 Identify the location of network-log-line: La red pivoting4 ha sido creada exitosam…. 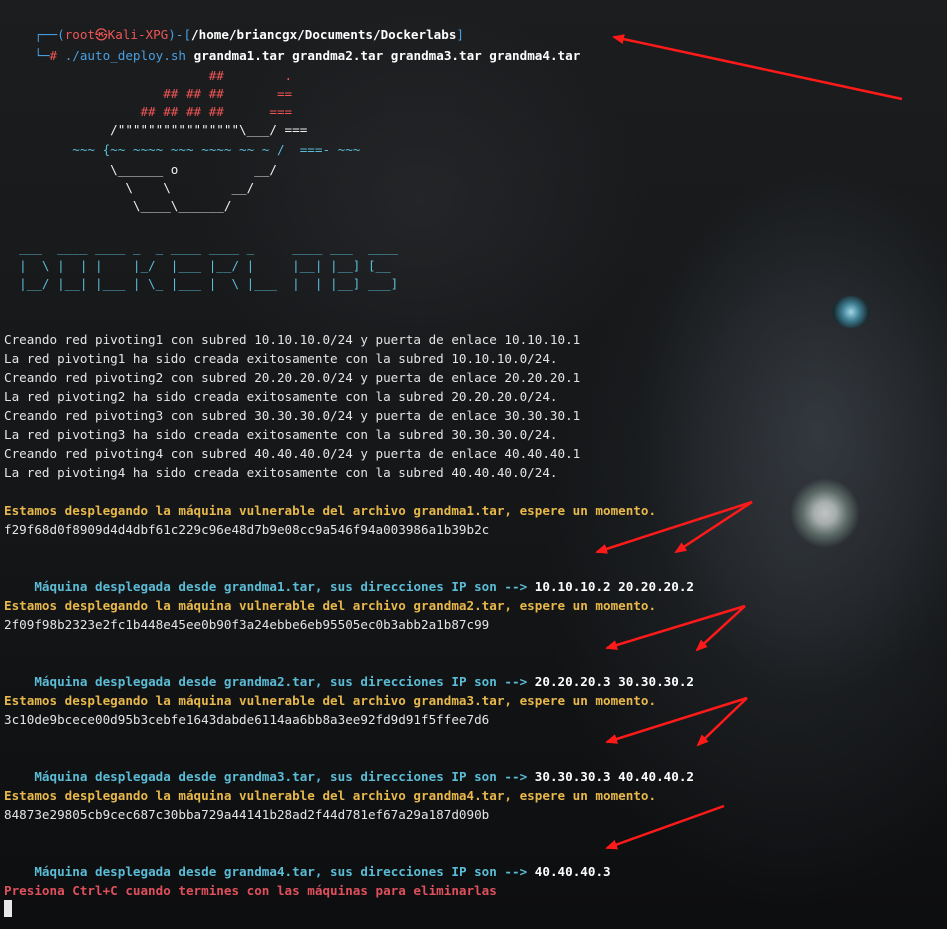
(281, 472).